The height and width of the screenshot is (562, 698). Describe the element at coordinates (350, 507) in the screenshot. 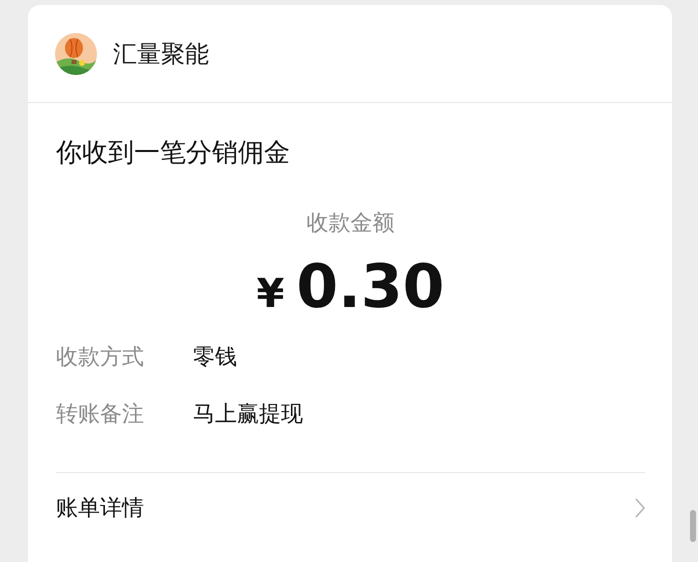

I see `bill-details-link: 账单详情` at that location.